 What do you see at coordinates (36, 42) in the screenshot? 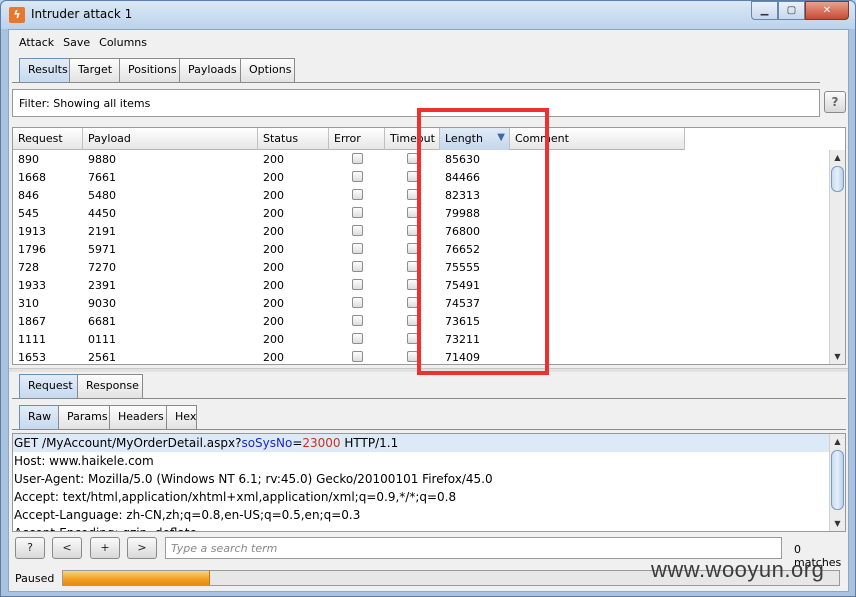
I see `menu-attack: Attack` at bounding box center [36, 42].